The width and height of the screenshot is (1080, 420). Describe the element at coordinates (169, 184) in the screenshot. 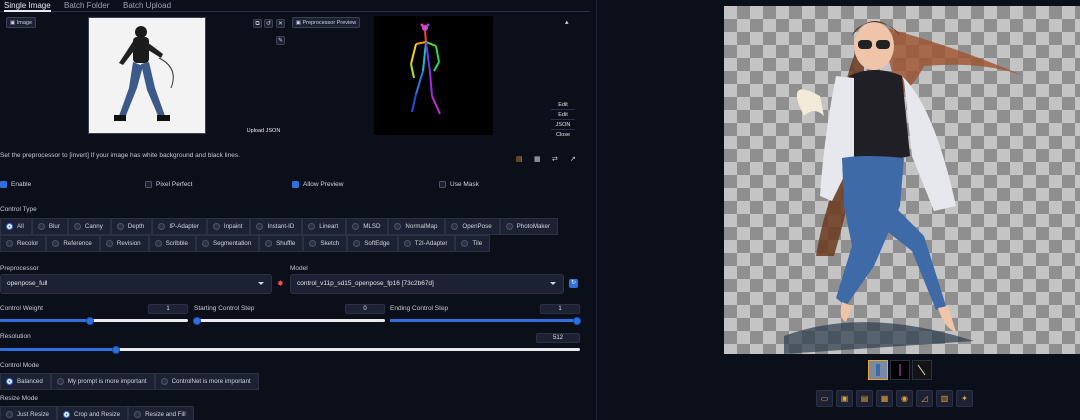

I see `pixel-perfect-checkbox: Pixel Perfect` at that location.